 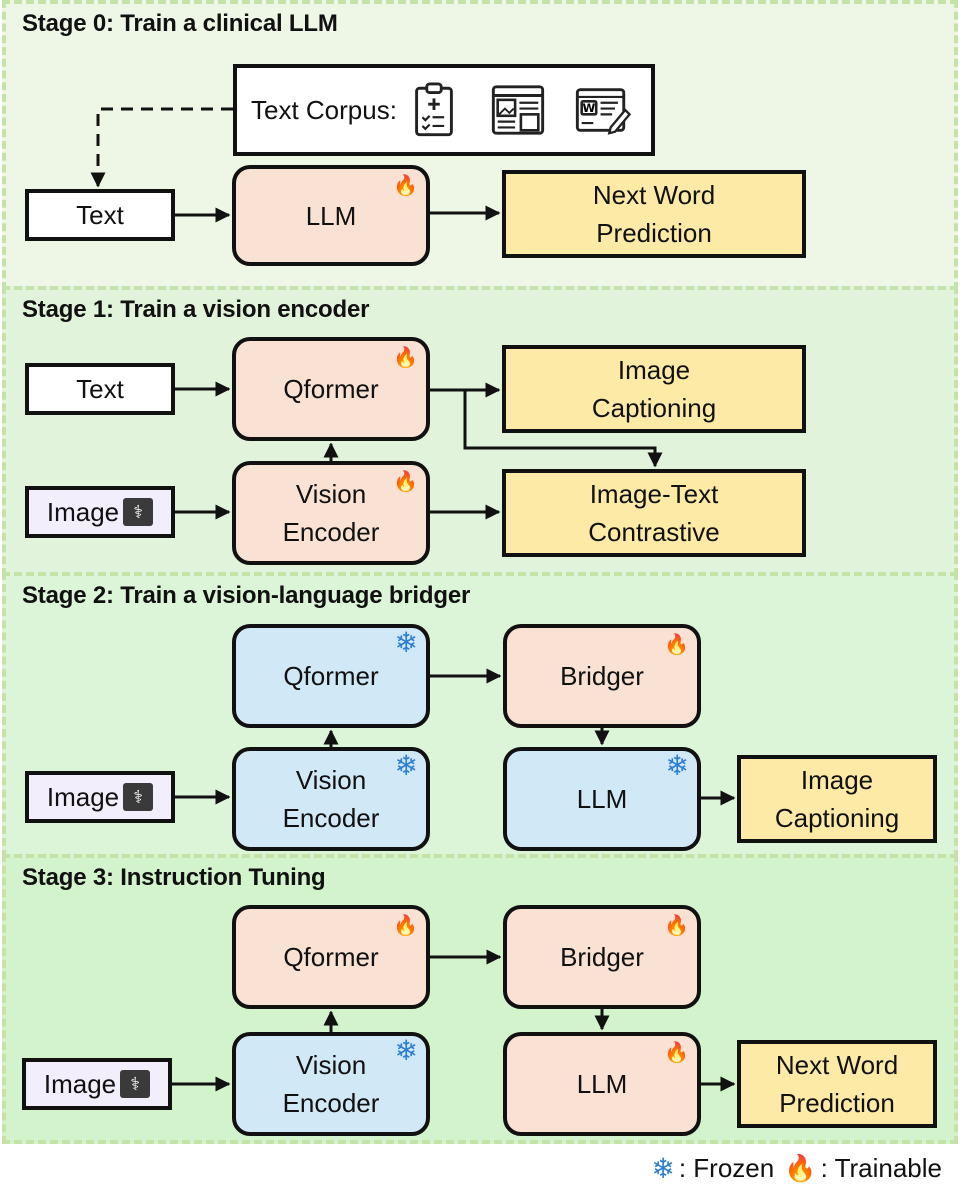 I want to click on stage-3-output-label: Next Word Prediction, so click(x=837, y=1084).